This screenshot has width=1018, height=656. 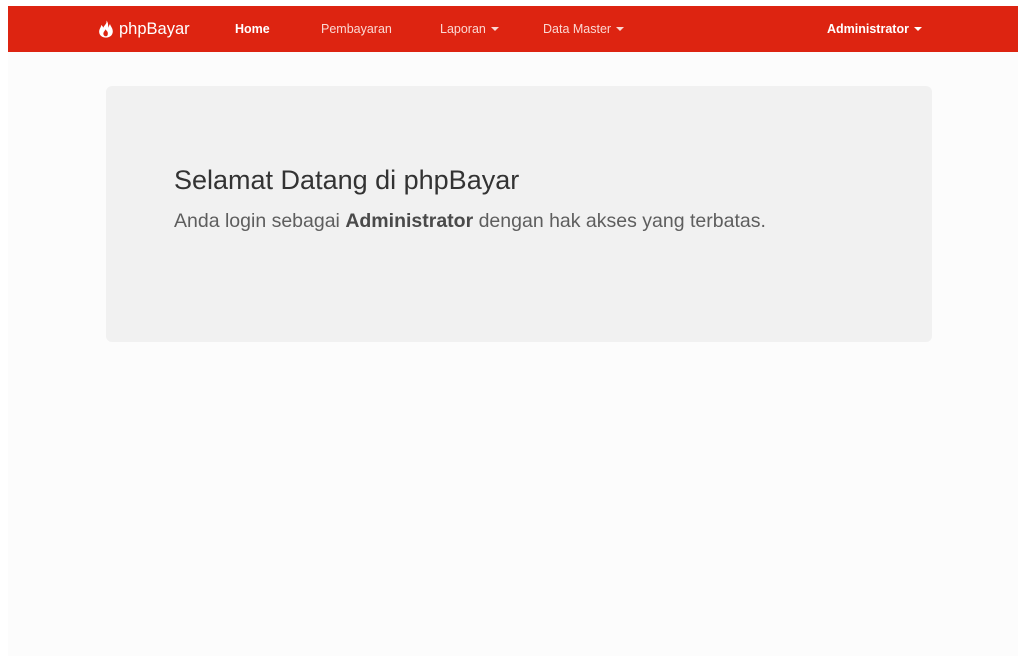 What do you see at coordinates (106, 29) in the screenshot?
I see `fire-icon` at bounding box center [106, 29].